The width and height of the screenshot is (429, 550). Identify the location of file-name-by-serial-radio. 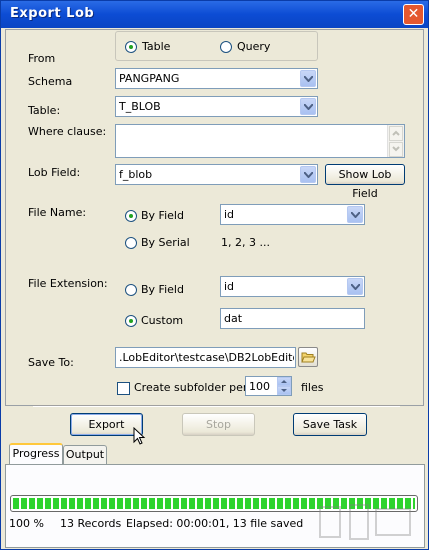
(131, 243).